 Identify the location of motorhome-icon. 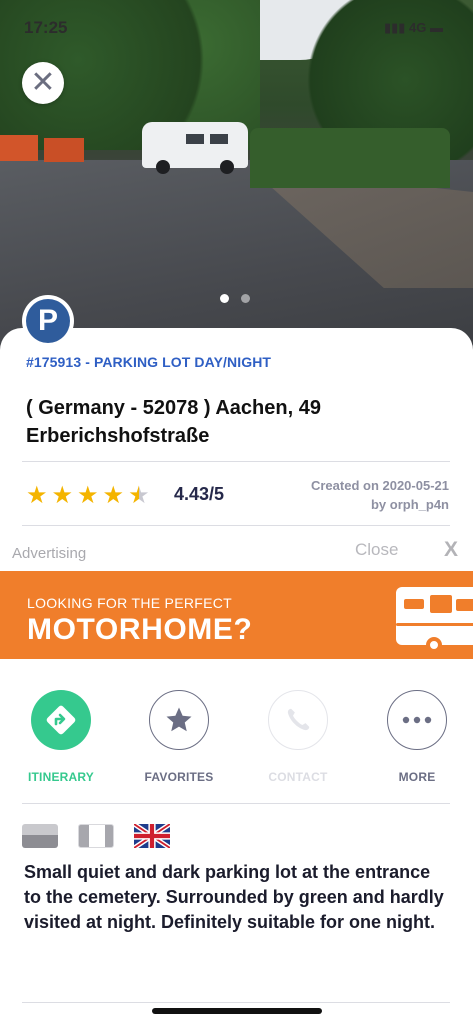
(434, 620).